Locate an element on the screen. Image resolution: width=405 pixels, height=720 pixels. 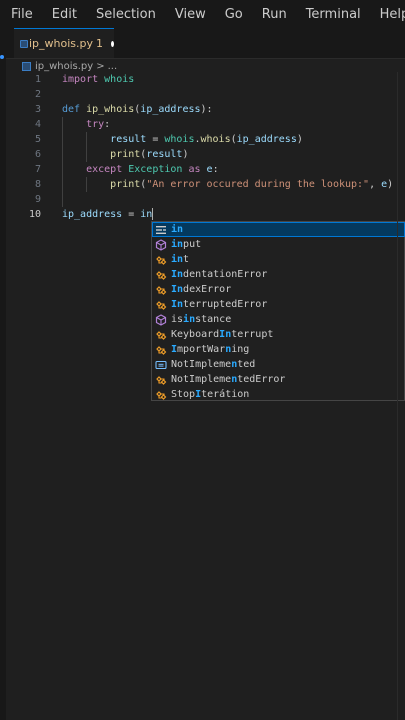
suggestion-item: NotImplementedError is located at coordinates (278, 379).